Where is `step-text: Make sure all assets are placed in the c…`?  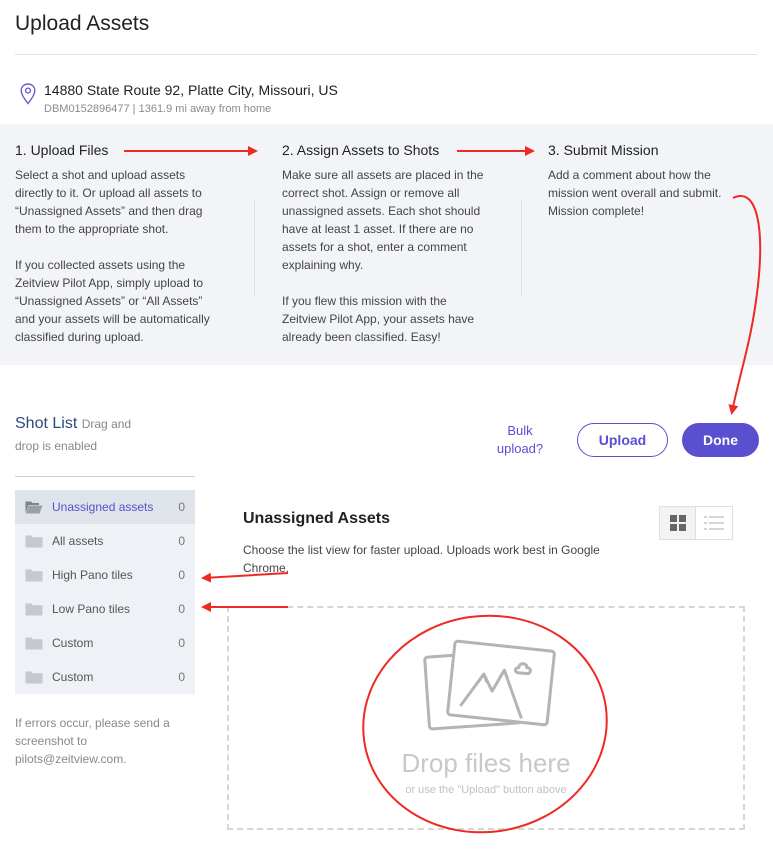
step-text: Make sure all assets are placed in the c… is located at coordinates (383, 220).